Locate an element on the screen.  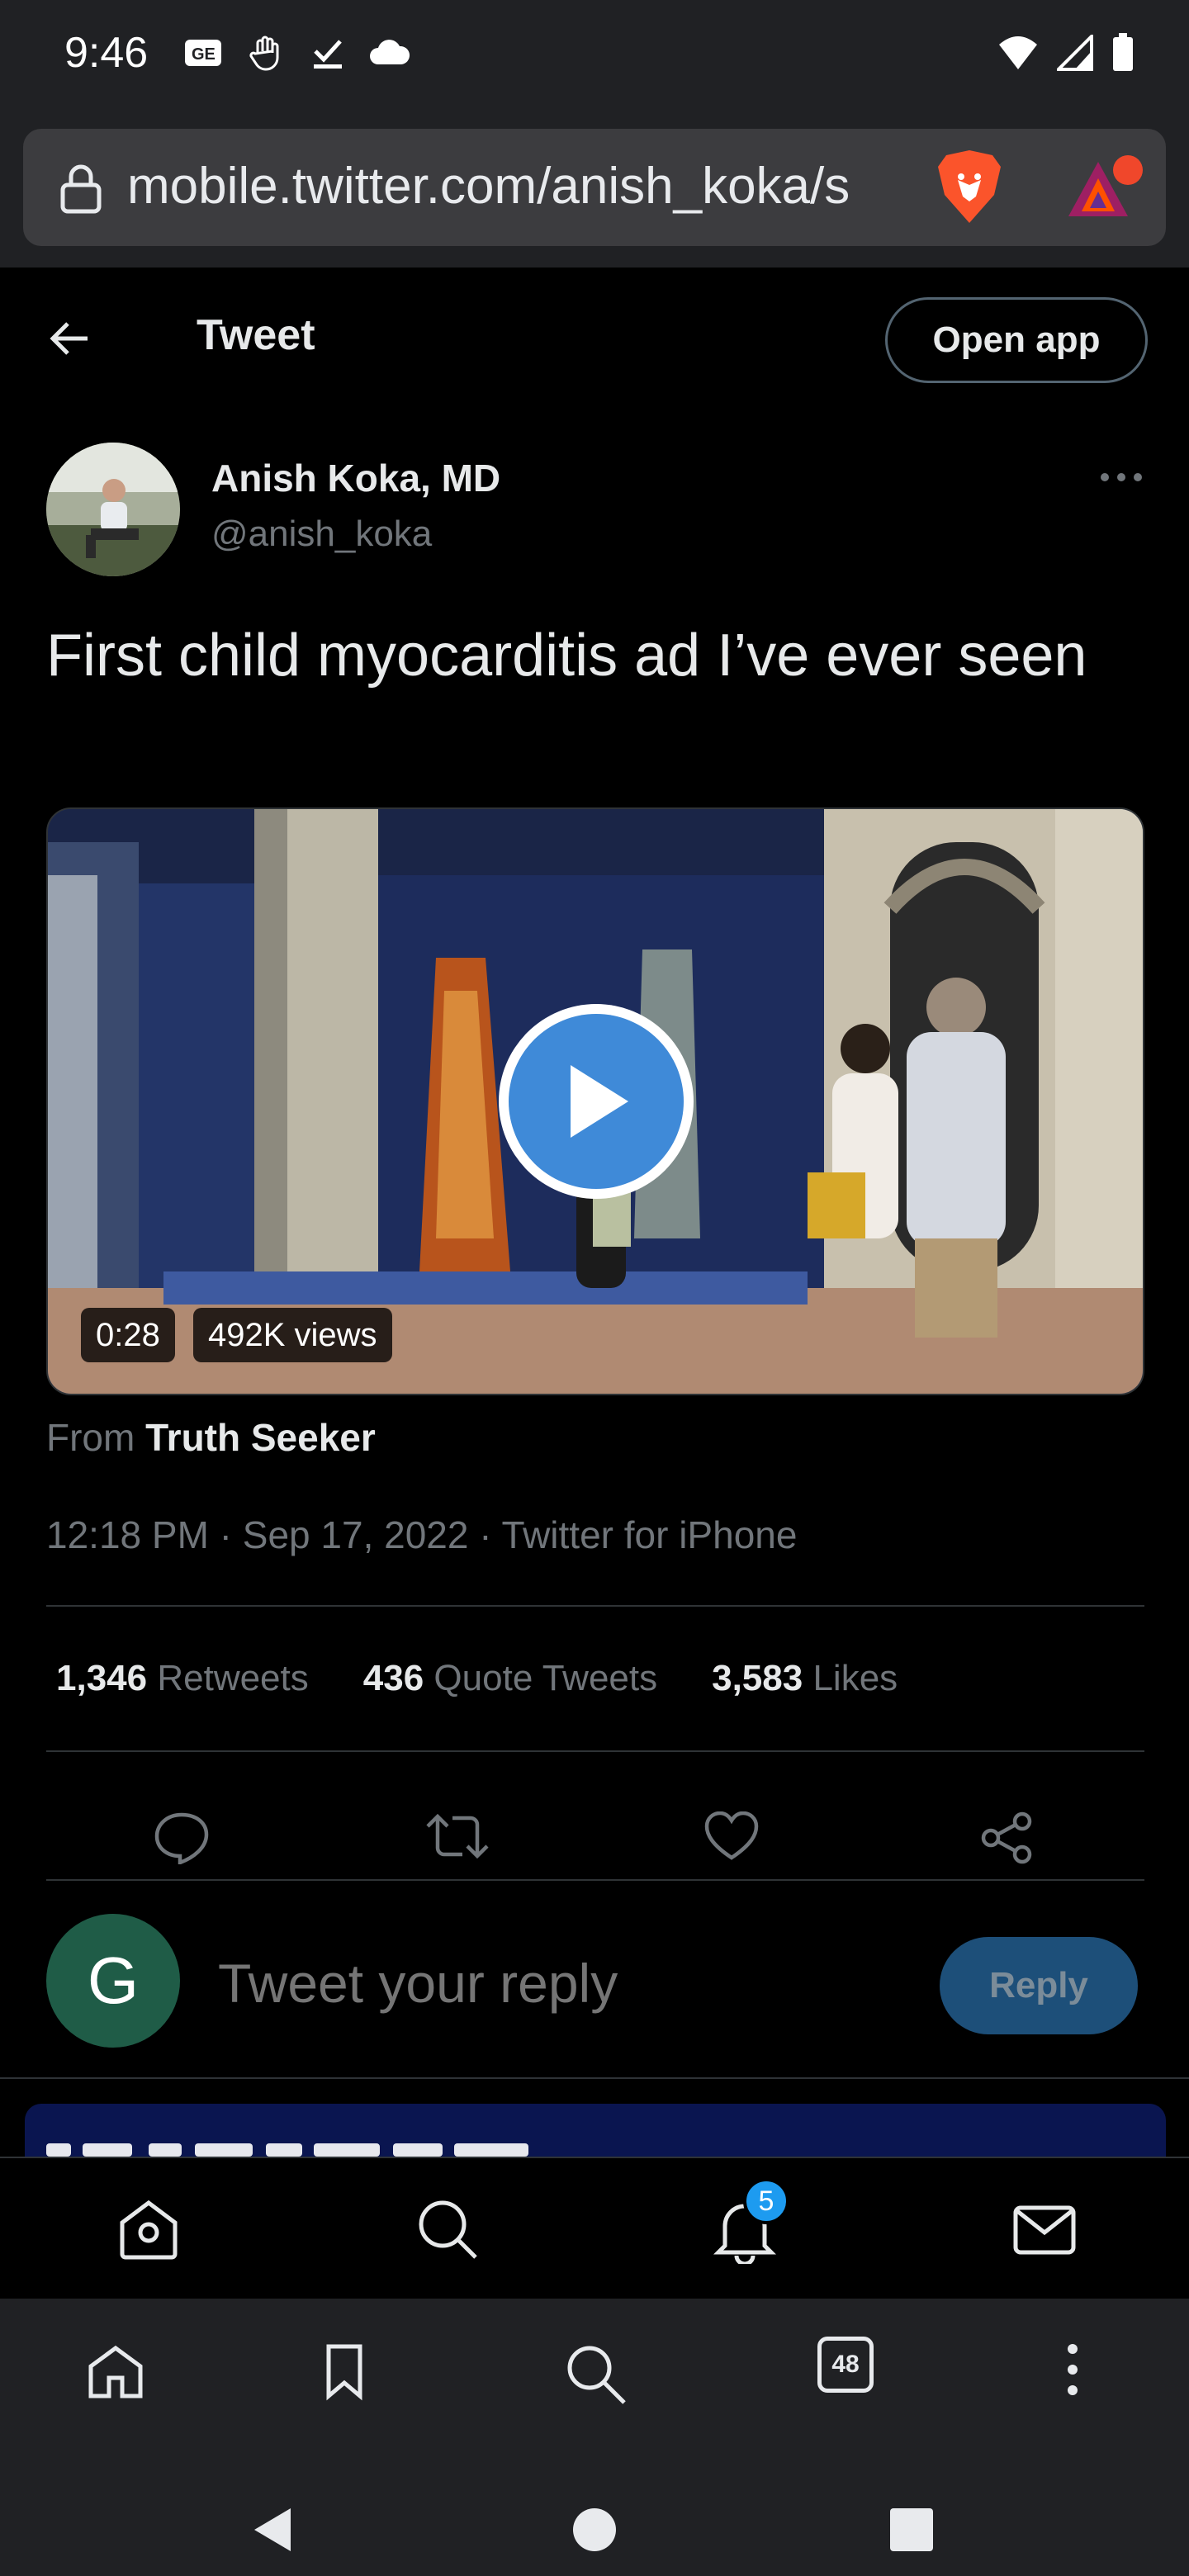
retweets-stat: 1,346 Retweets is located at coordinates (182, 1678).